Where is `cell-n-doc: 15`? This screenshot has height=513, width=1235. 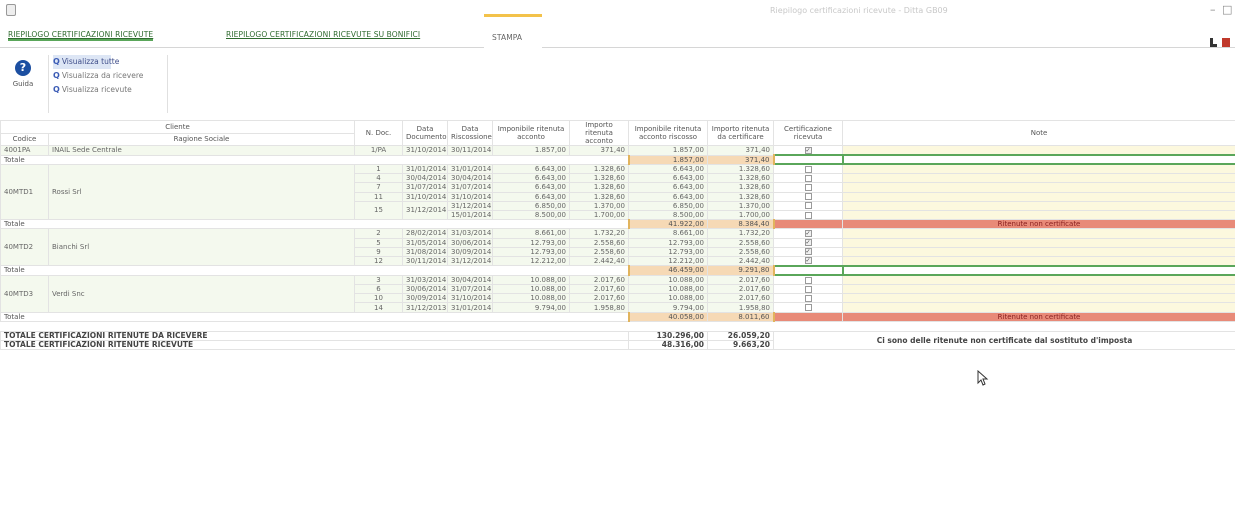
cell-n-doc: 15 is located at coordinates (379, 210).